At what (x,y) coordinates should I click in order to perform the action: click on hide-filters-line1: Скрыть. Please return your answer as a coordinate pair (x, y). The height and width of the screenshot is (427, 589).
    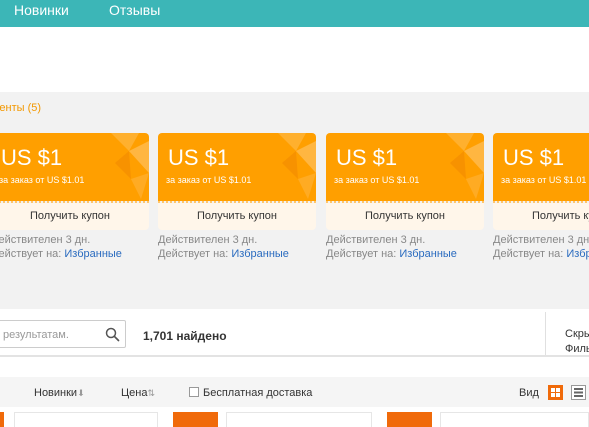
    Looking at the image, I should click on (577, 334).